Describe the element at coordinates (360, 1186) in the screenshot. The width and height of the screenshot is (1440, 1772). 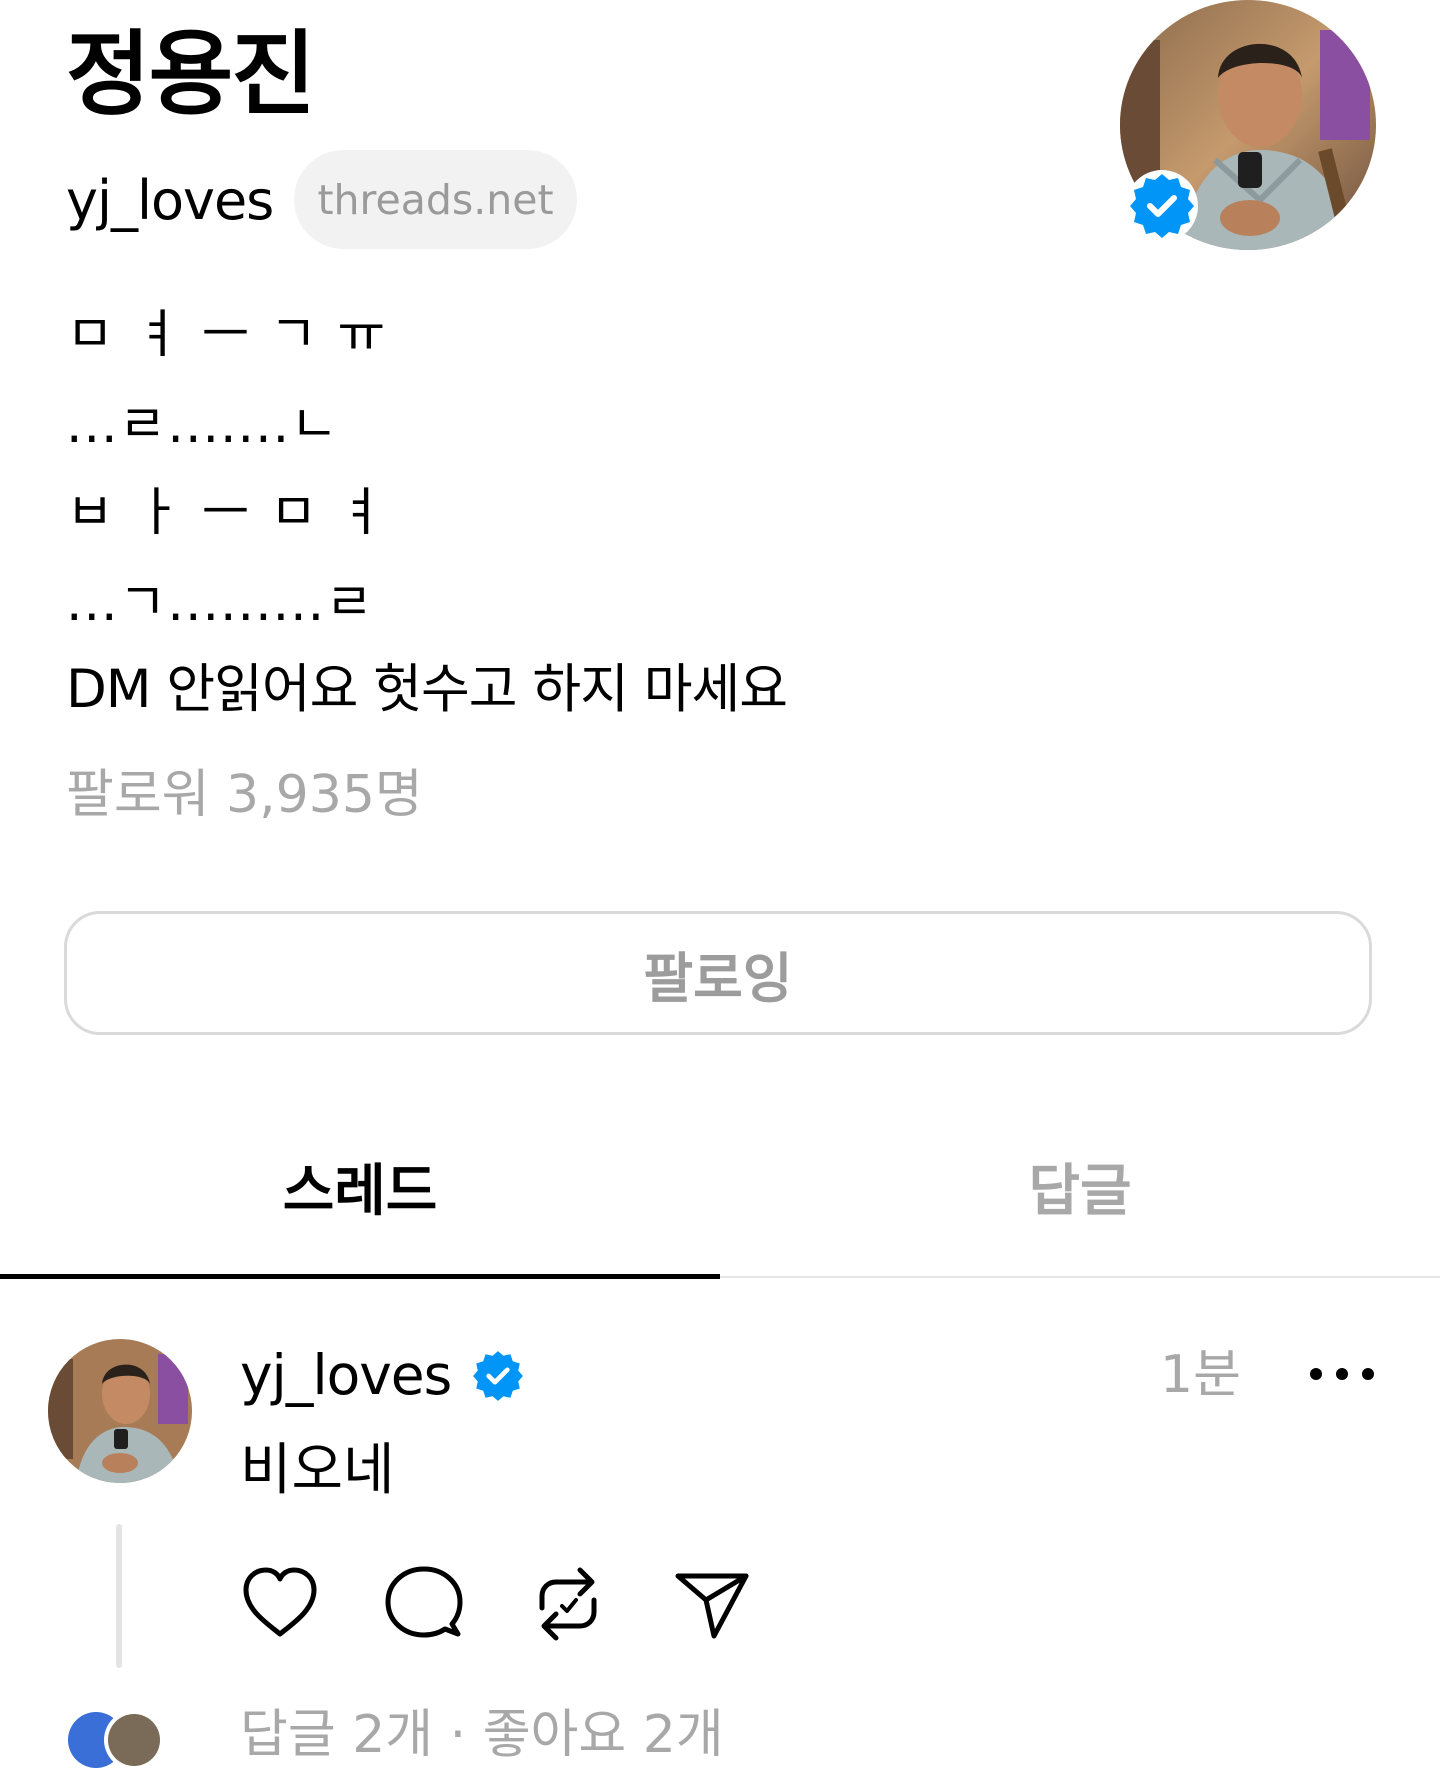
I see `tab-threads: 스레드` at that location.